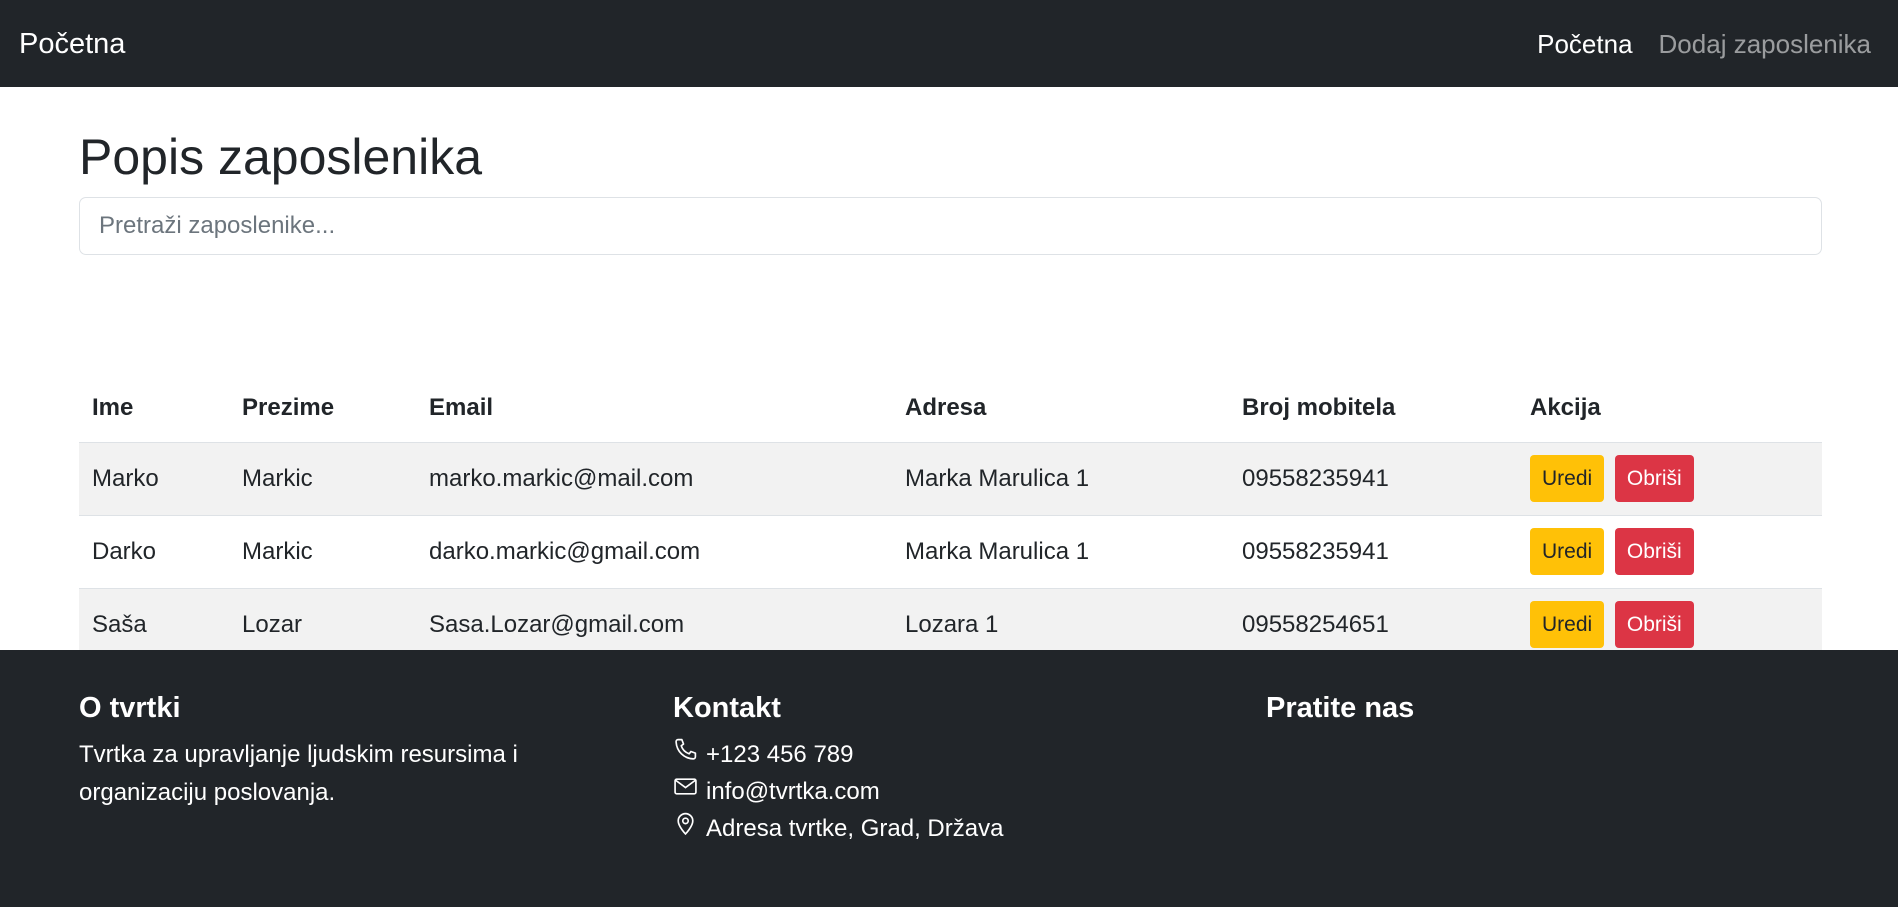 The width and height of the screenshot is (1898, 907). Describe the element at coordinates (154, 479) in the screenshot. I see `cell-ime: Marko` at that location.